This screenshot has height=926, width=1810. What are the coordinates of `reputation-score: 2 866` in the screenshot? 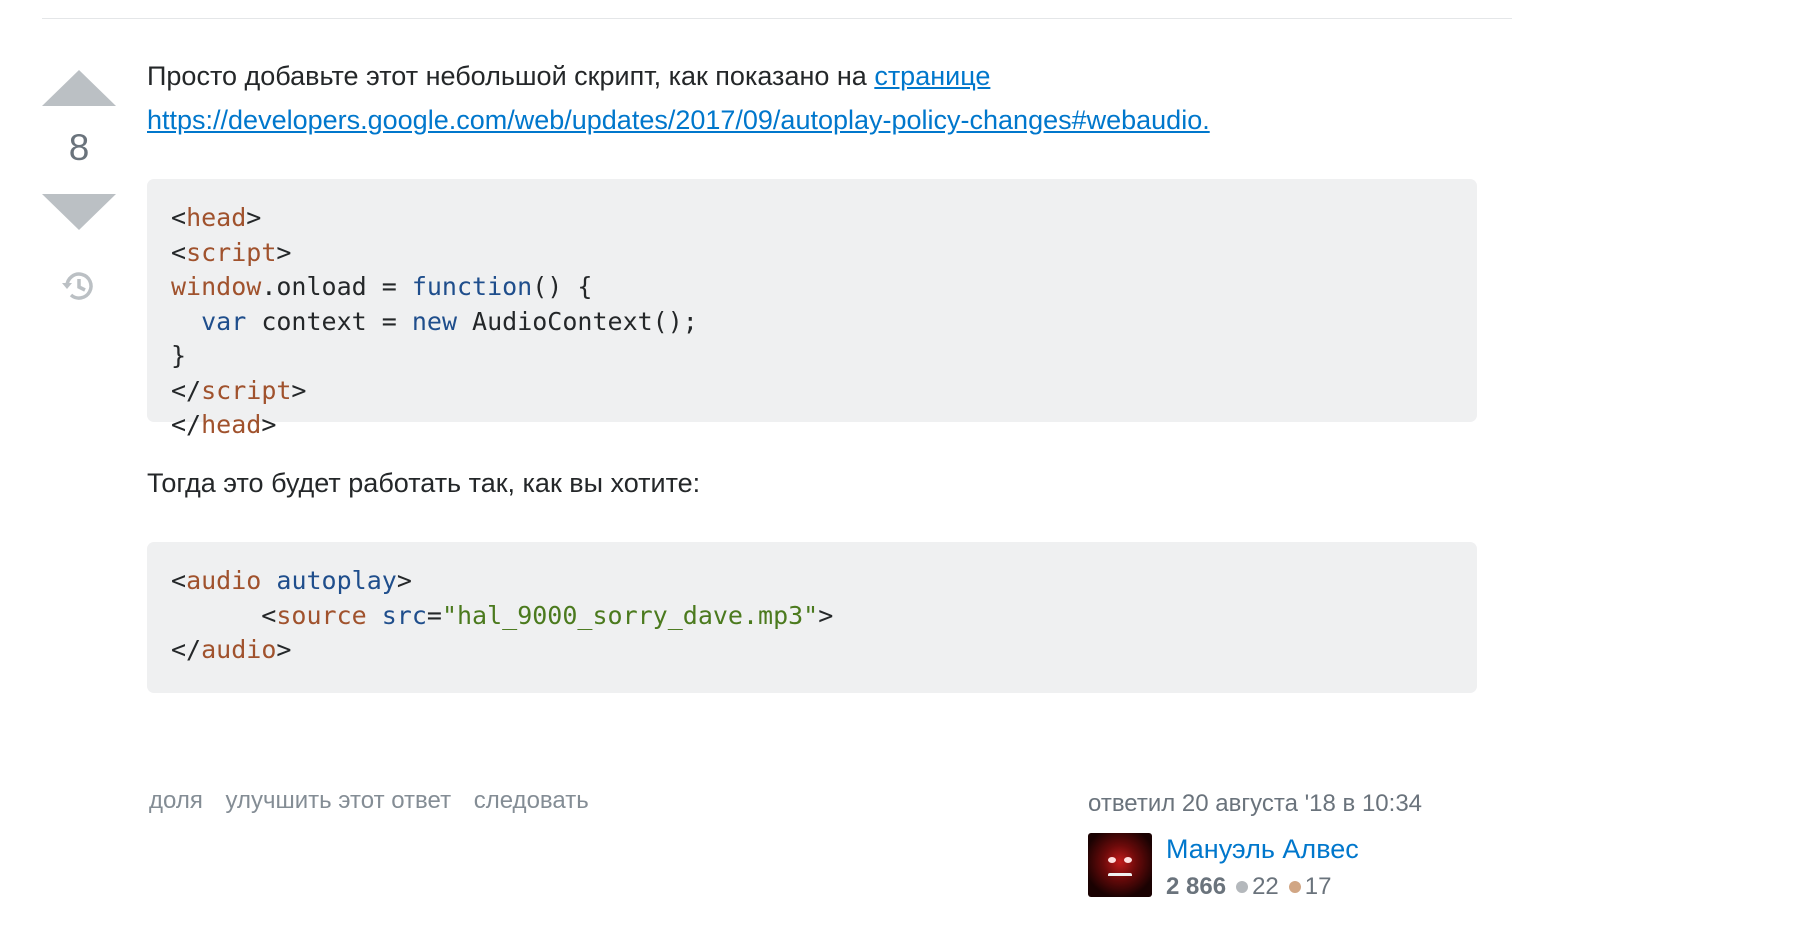 It's located at (1196, 886).